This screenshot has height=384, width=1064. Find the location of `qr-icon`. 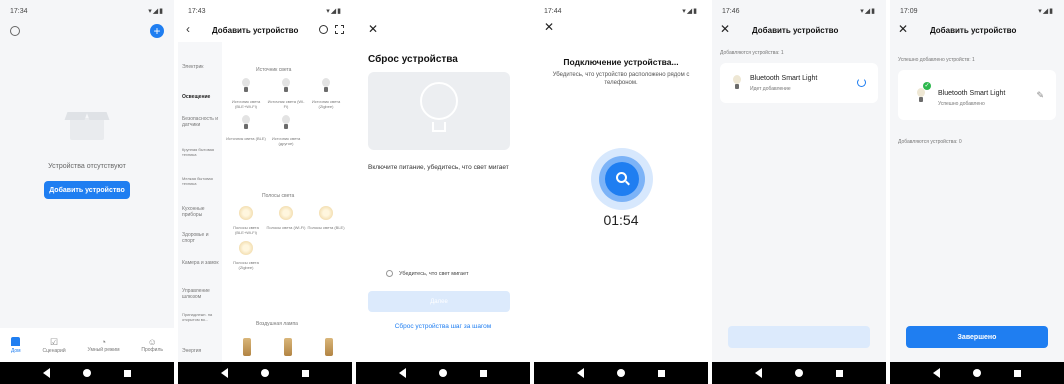

qr-icon is located at coordinates (339, 29).